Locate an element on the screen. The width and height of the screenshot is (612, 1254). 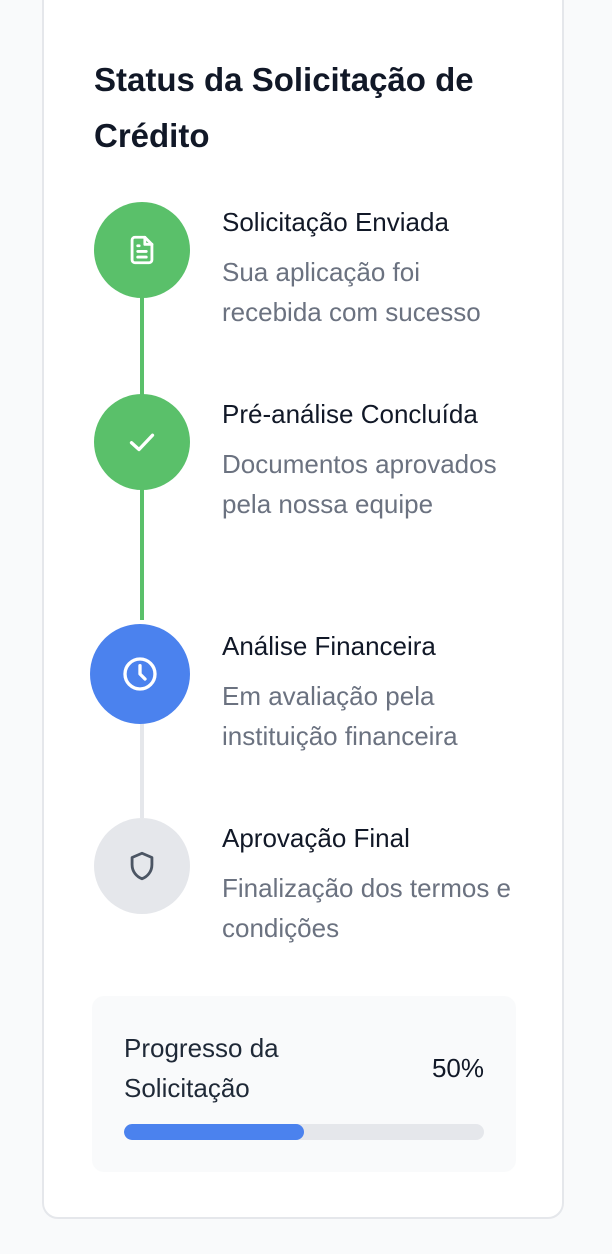
step-description: Sua aplicação foi recebida com sucesso is located at coordinates (351, 292).